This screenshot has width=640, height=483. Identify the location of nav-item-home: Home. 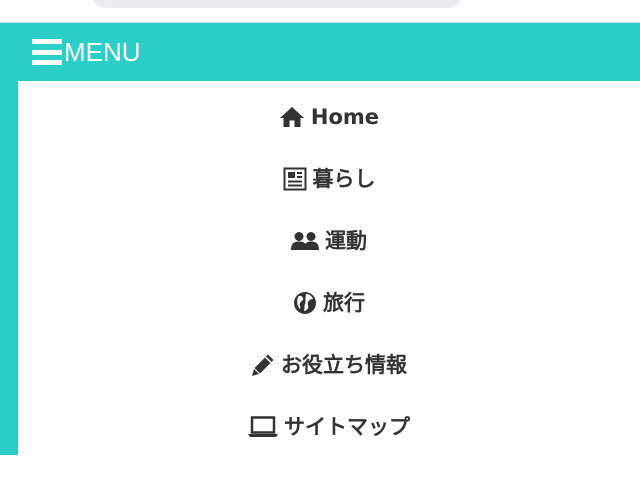
(329, 117).